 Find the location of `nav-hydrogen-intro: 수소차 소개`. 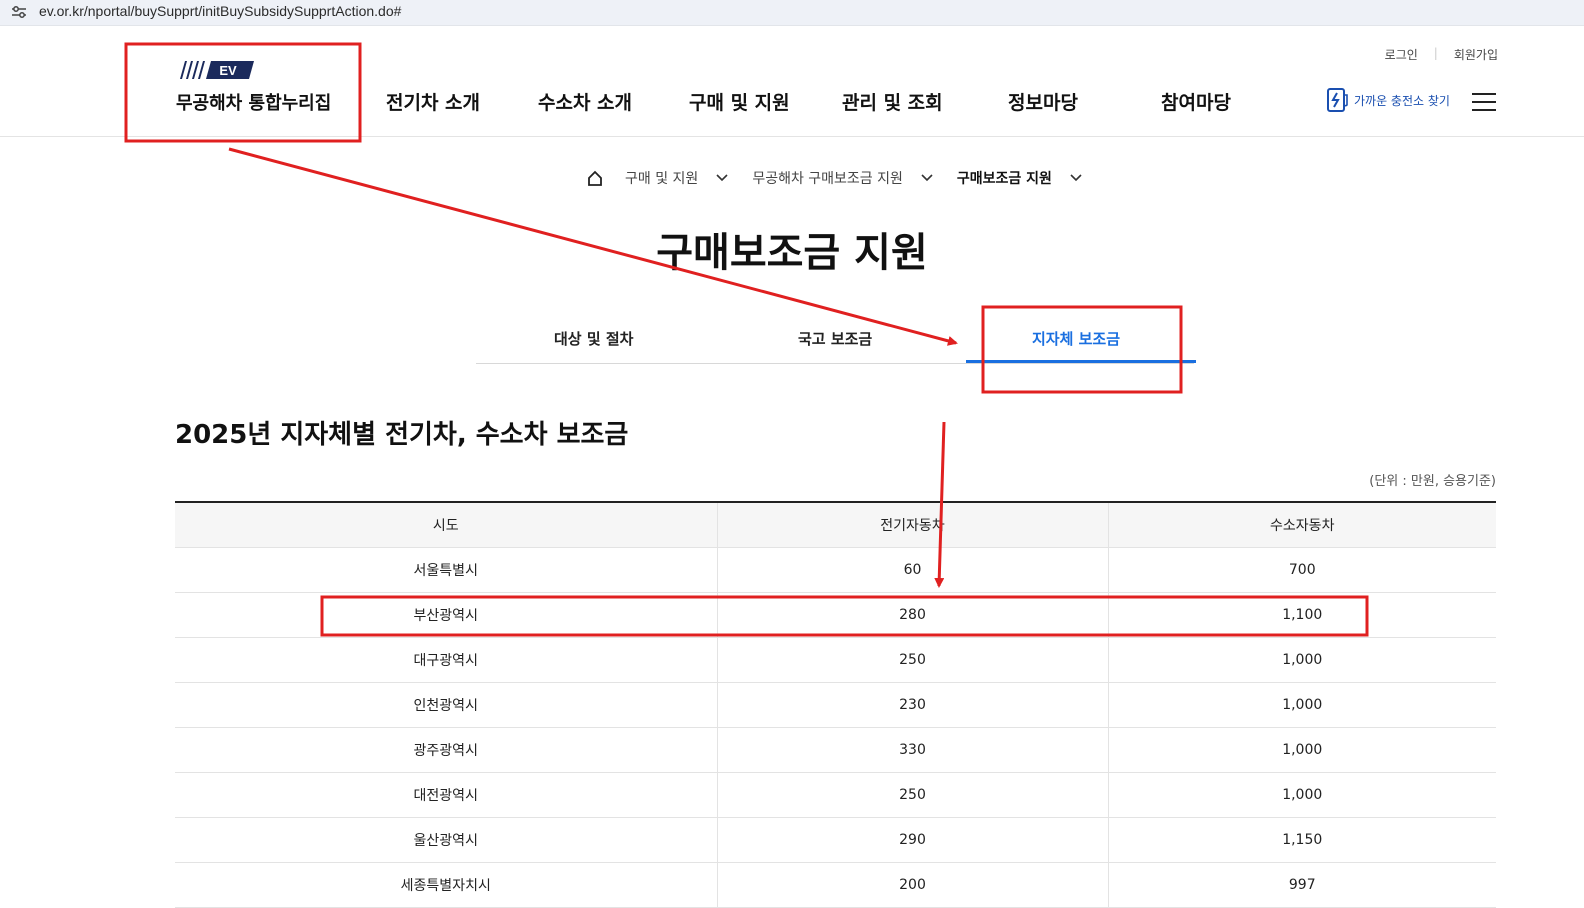

nav-hydrogen-intro: 수소차 소개 is located at coordinates (585, 101).